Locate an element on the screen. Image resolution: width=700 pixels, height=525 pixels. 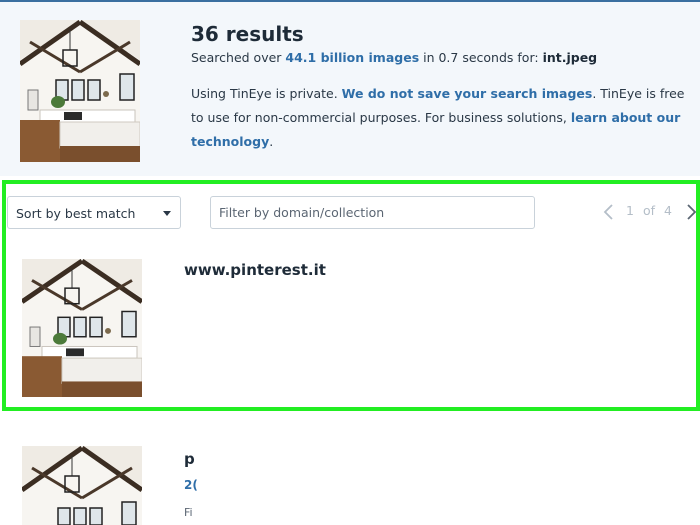
chevron-left-icon is located at coordinates (609, 212).